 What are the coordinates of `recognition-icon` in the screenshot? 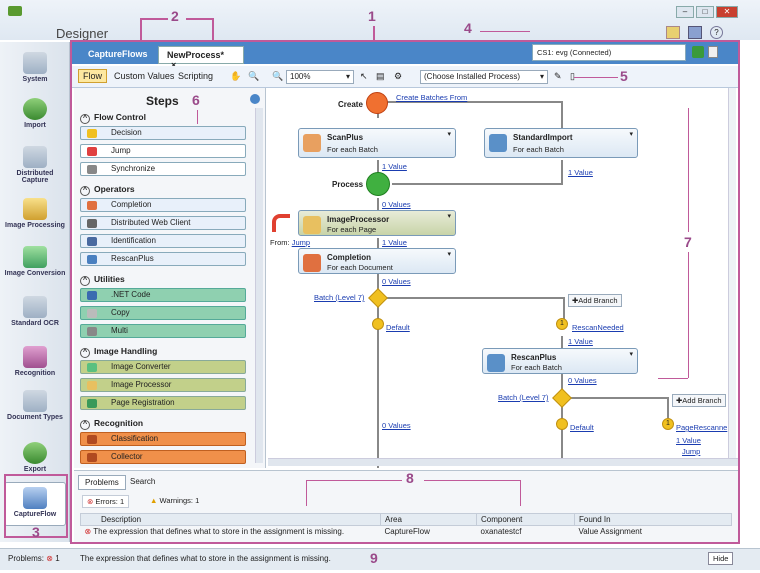 It's located at (35, 357).